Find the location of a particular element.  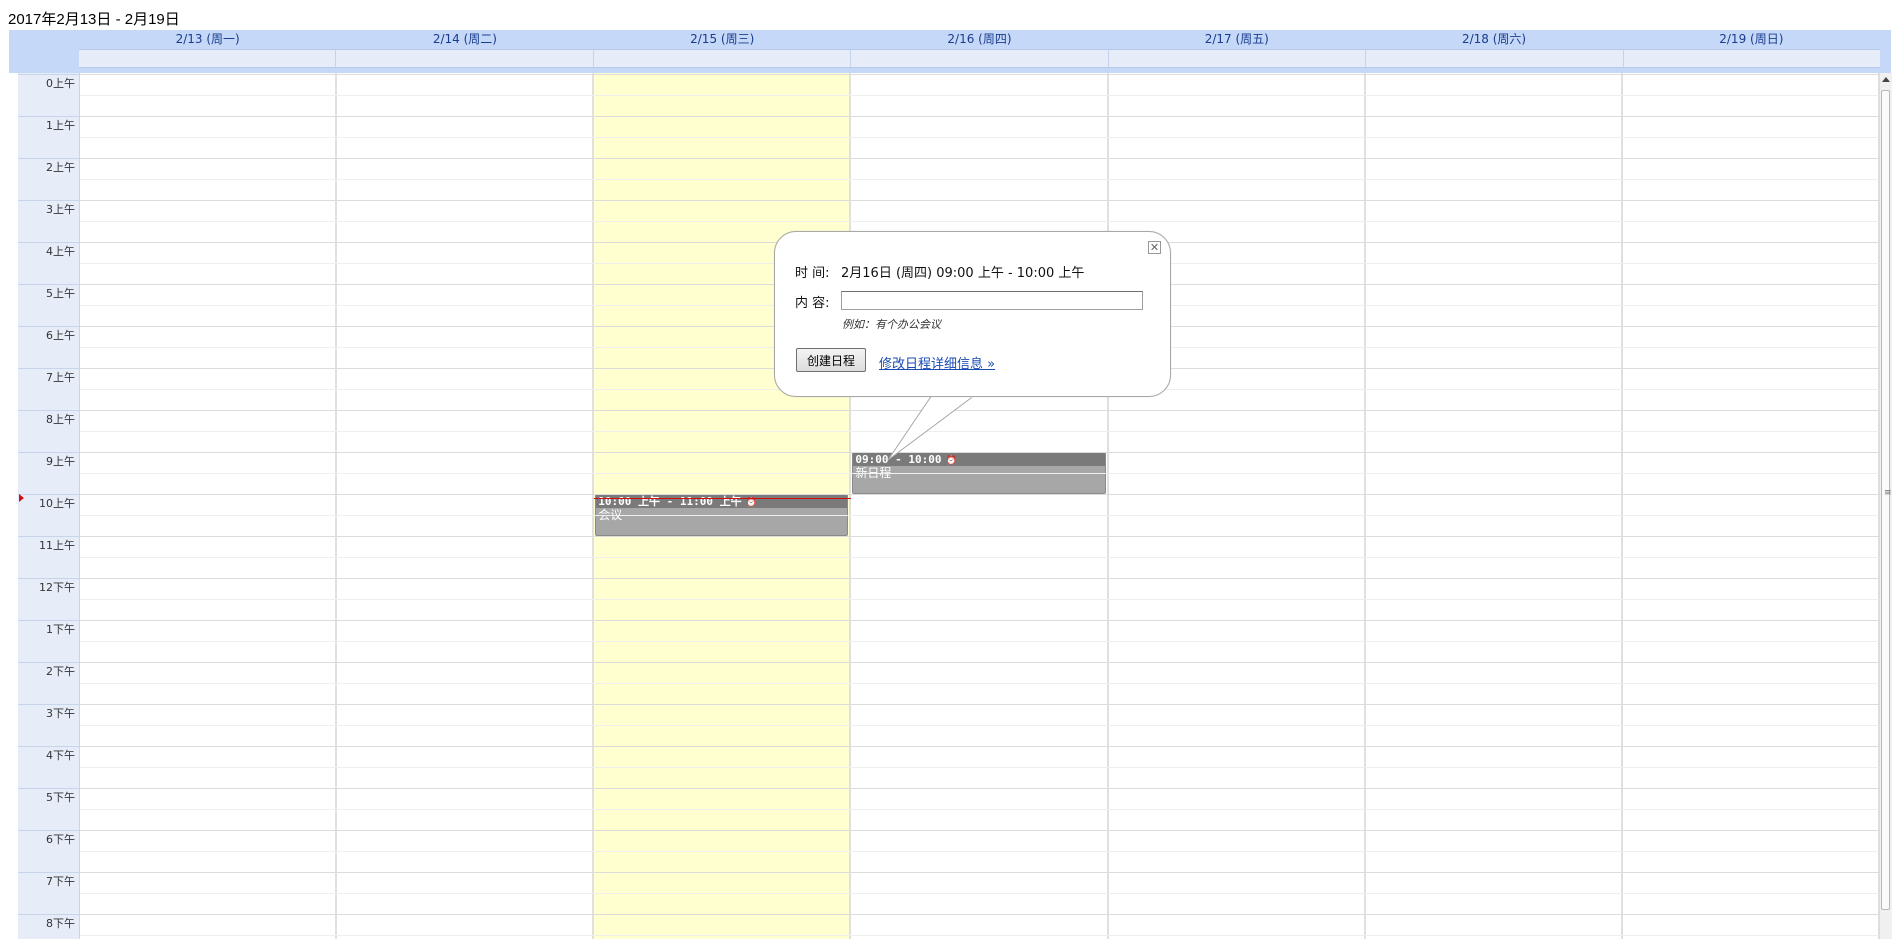

all-day-row is located at coordinates (979, 58).